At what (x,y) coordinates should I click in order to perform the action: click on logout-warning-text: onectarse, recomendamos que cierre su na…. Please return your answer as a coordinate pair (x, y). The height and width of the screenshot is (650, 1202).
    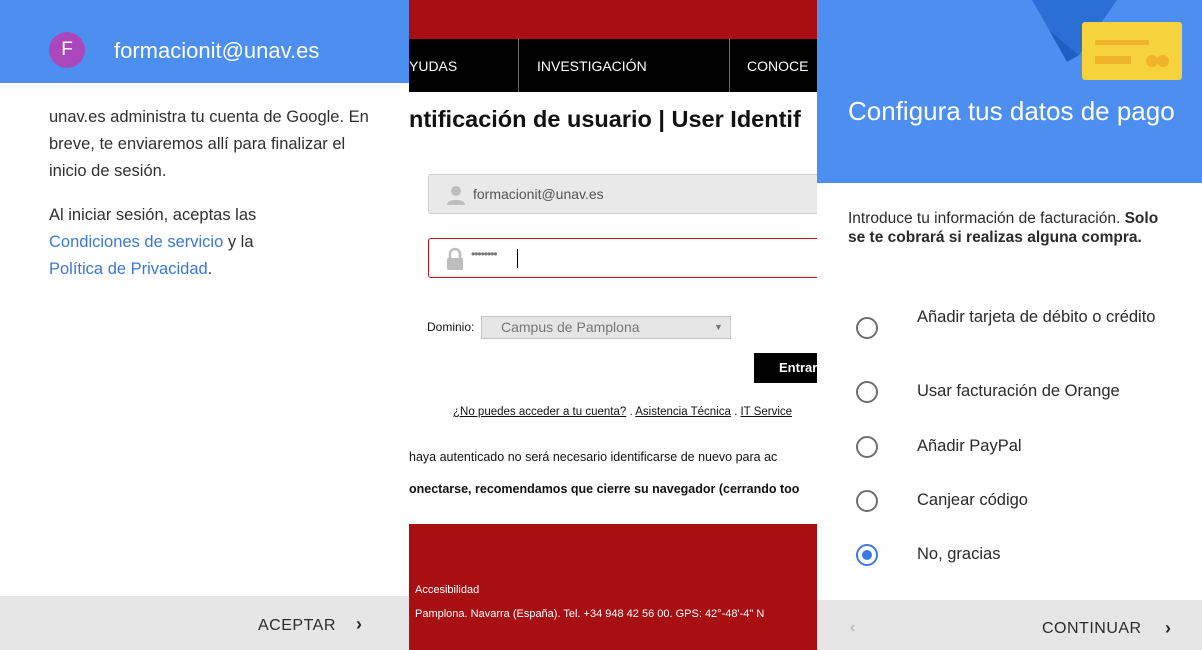
    Looking at the image, I should click on (604, 489).